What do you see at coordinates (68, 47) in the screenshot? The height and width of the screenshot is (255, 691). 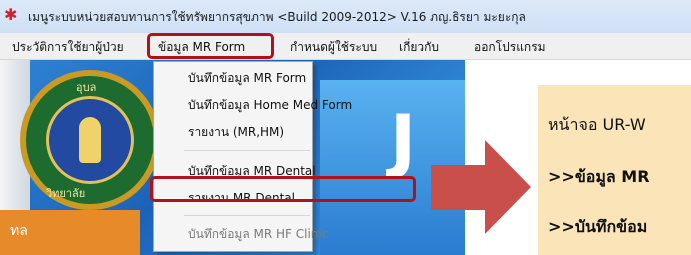 I see `menu-patient-drug-history: ประวัติการใช้ยาผู้ป่วย` at bounding box center [68, 47].